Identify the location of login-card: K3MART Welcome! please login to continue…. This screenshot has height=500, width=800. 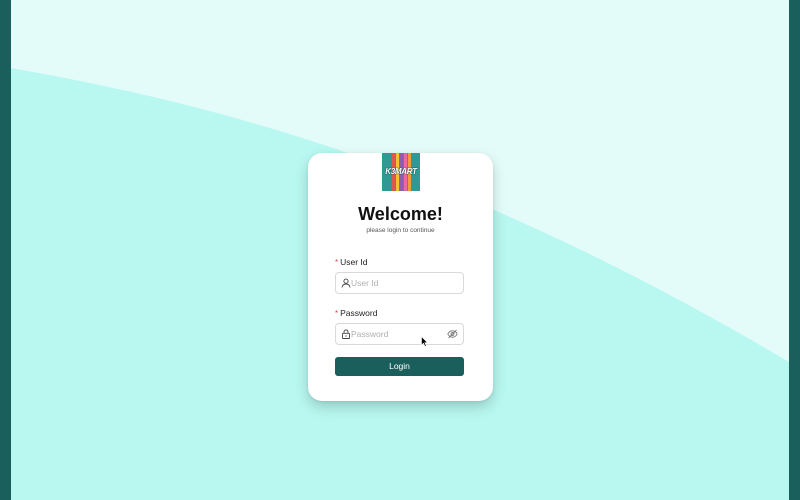
(400, 277).